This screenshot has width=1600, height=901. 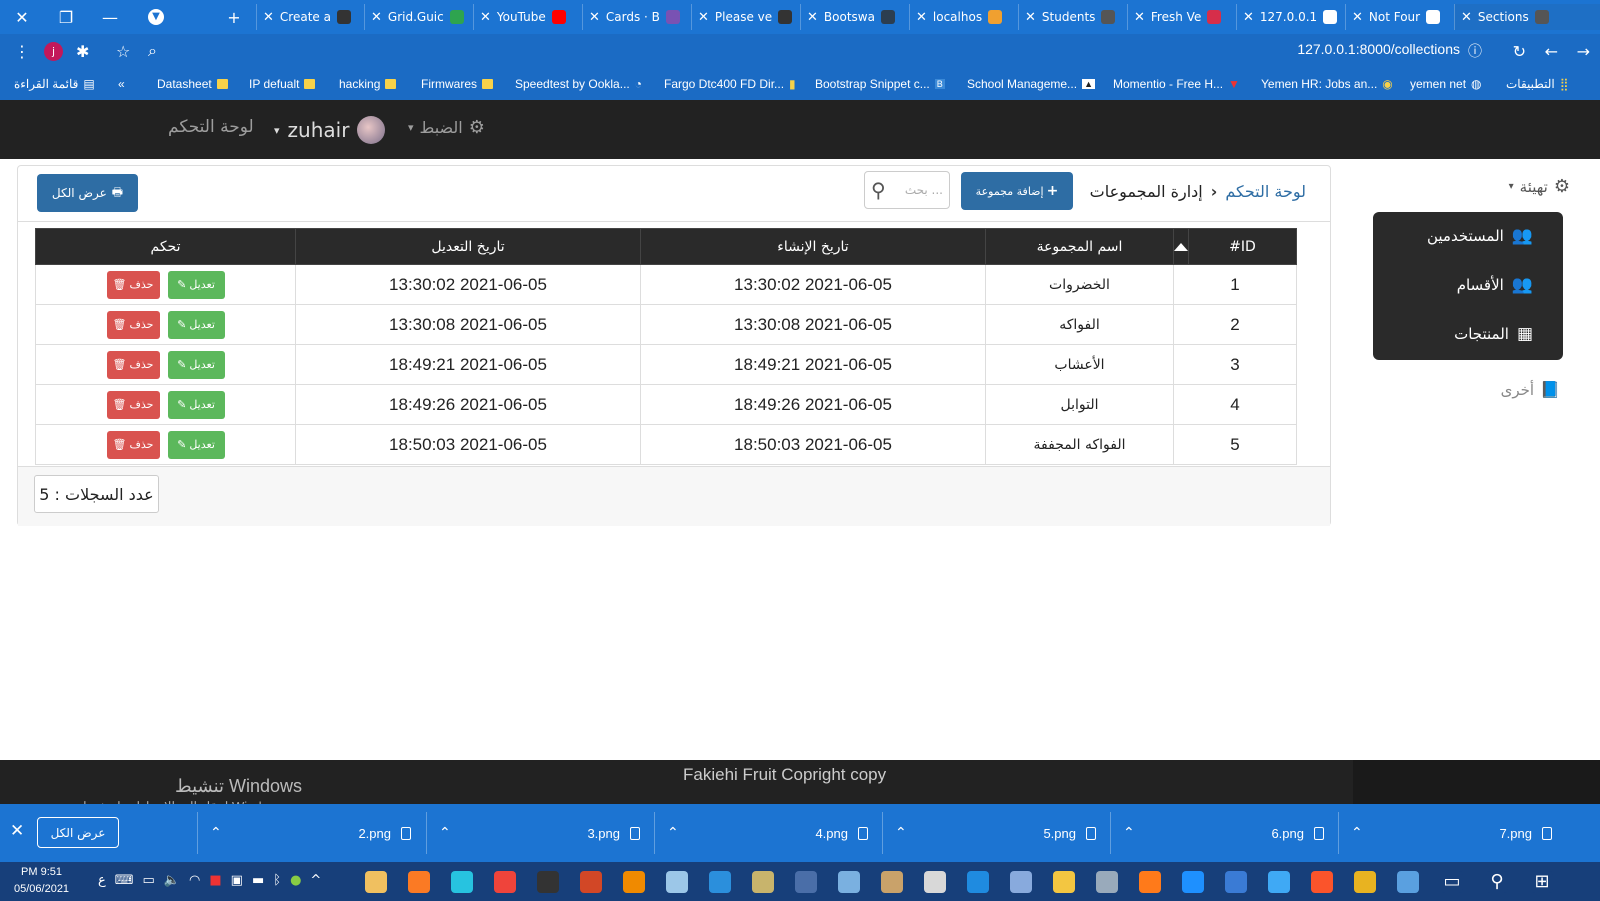 What do you see at coordinates (295, 880) in the screenshot?
I see `tray-app-icon: ●` at bounding box center [295, 880].